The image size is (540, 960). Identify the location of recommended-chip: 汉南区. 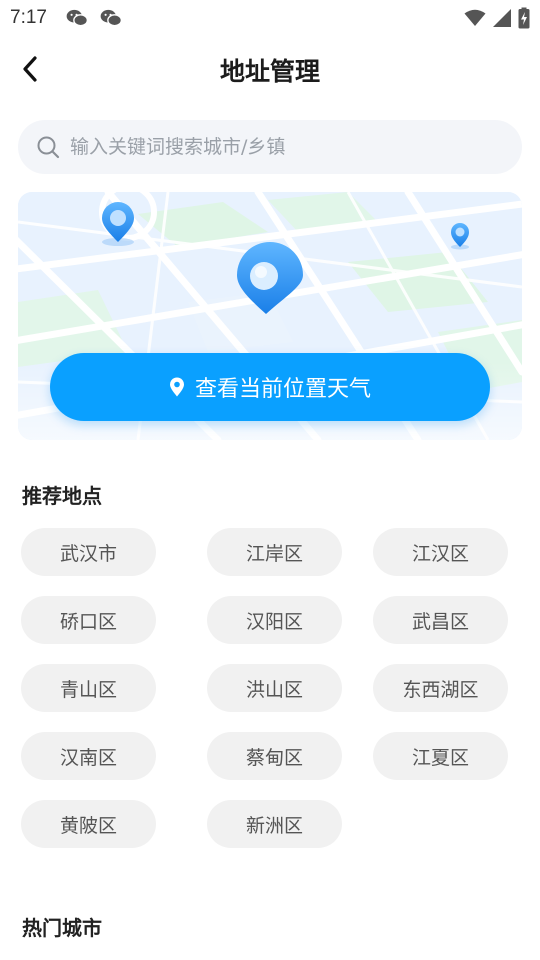
(88, 756).